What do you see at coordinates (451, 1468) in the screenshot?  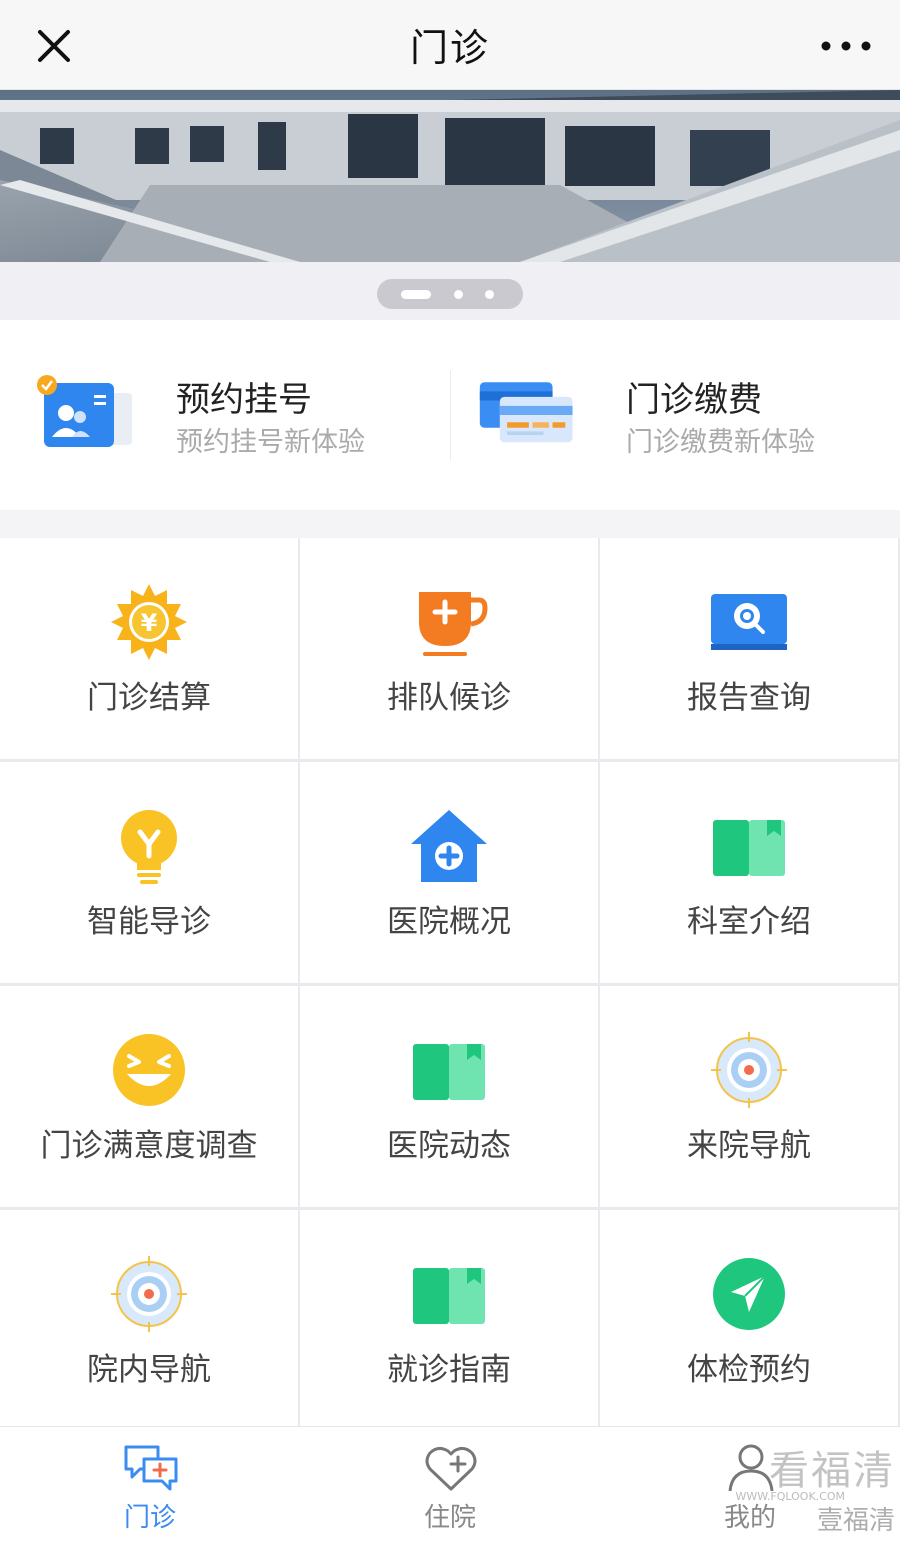 I see `heart-plus-icon` at bounding box center [451, 1468].